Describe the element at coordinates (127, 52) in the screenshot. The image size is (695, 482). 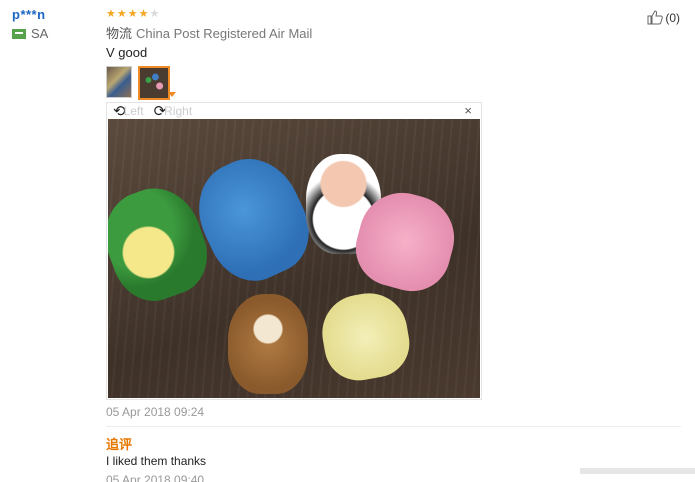
I see `review-comment: V good` at that location.